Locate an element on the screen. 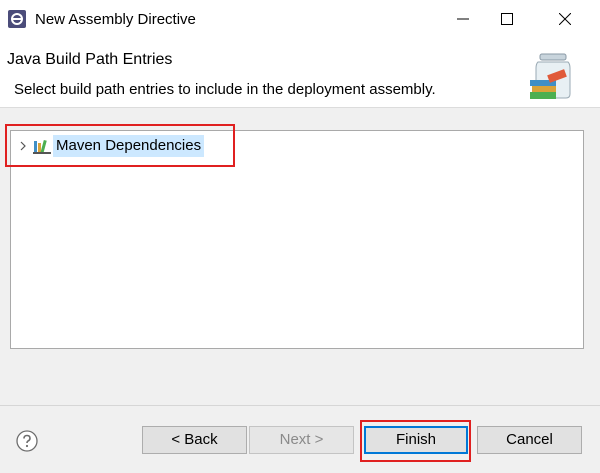 This screenshot has height=473, width=600. maximize-icon is located at coordinates (507, 19).